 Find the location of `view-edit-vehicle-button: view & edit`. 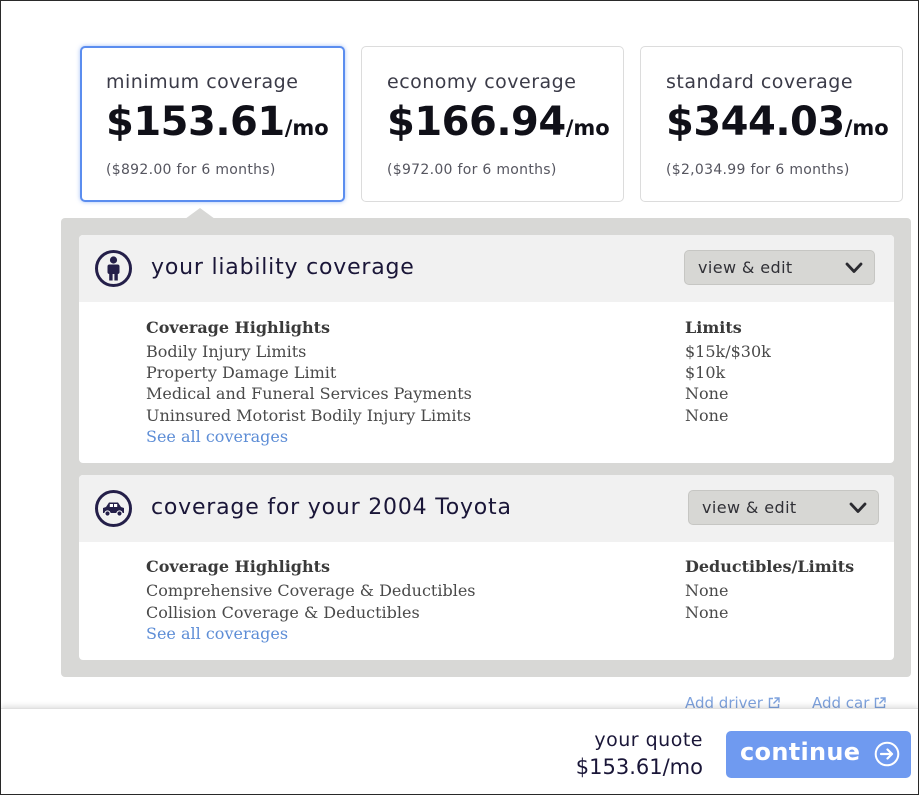

view-edit-vehicle-button: view & edit is located at coordinates (783, 507).